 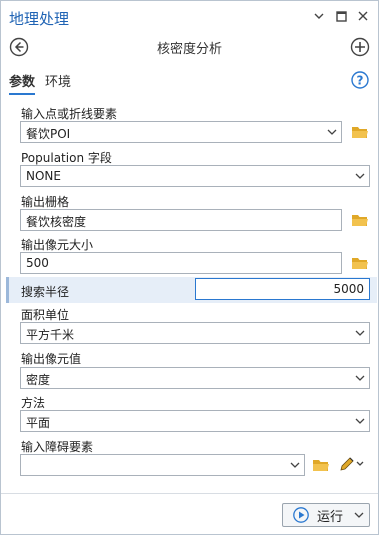 I want to click on method-value: 平面, so click(x=38, y=423).